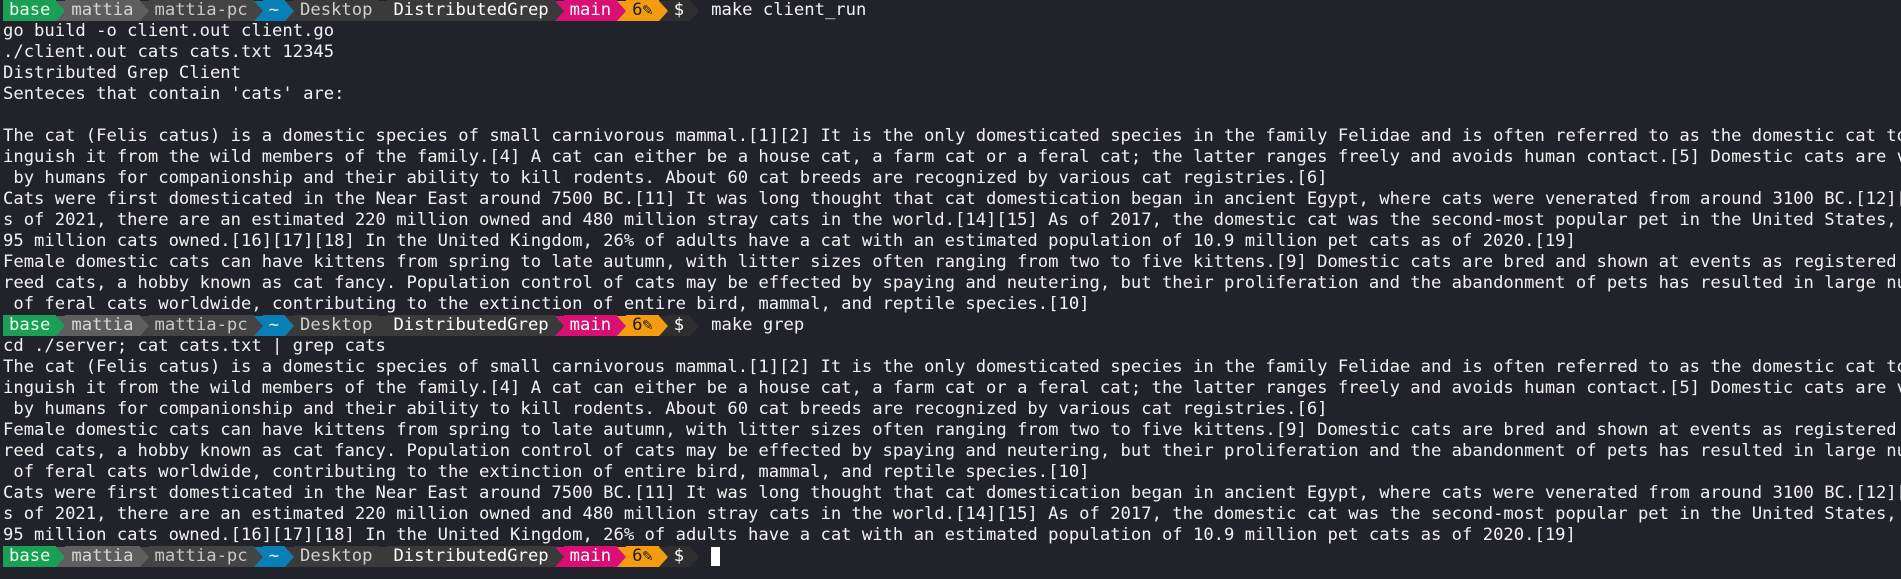 The image size is (1901, 579). Describe the element at coordinates (716, 556) in the screenshot. I see `text-cursor` at that location.